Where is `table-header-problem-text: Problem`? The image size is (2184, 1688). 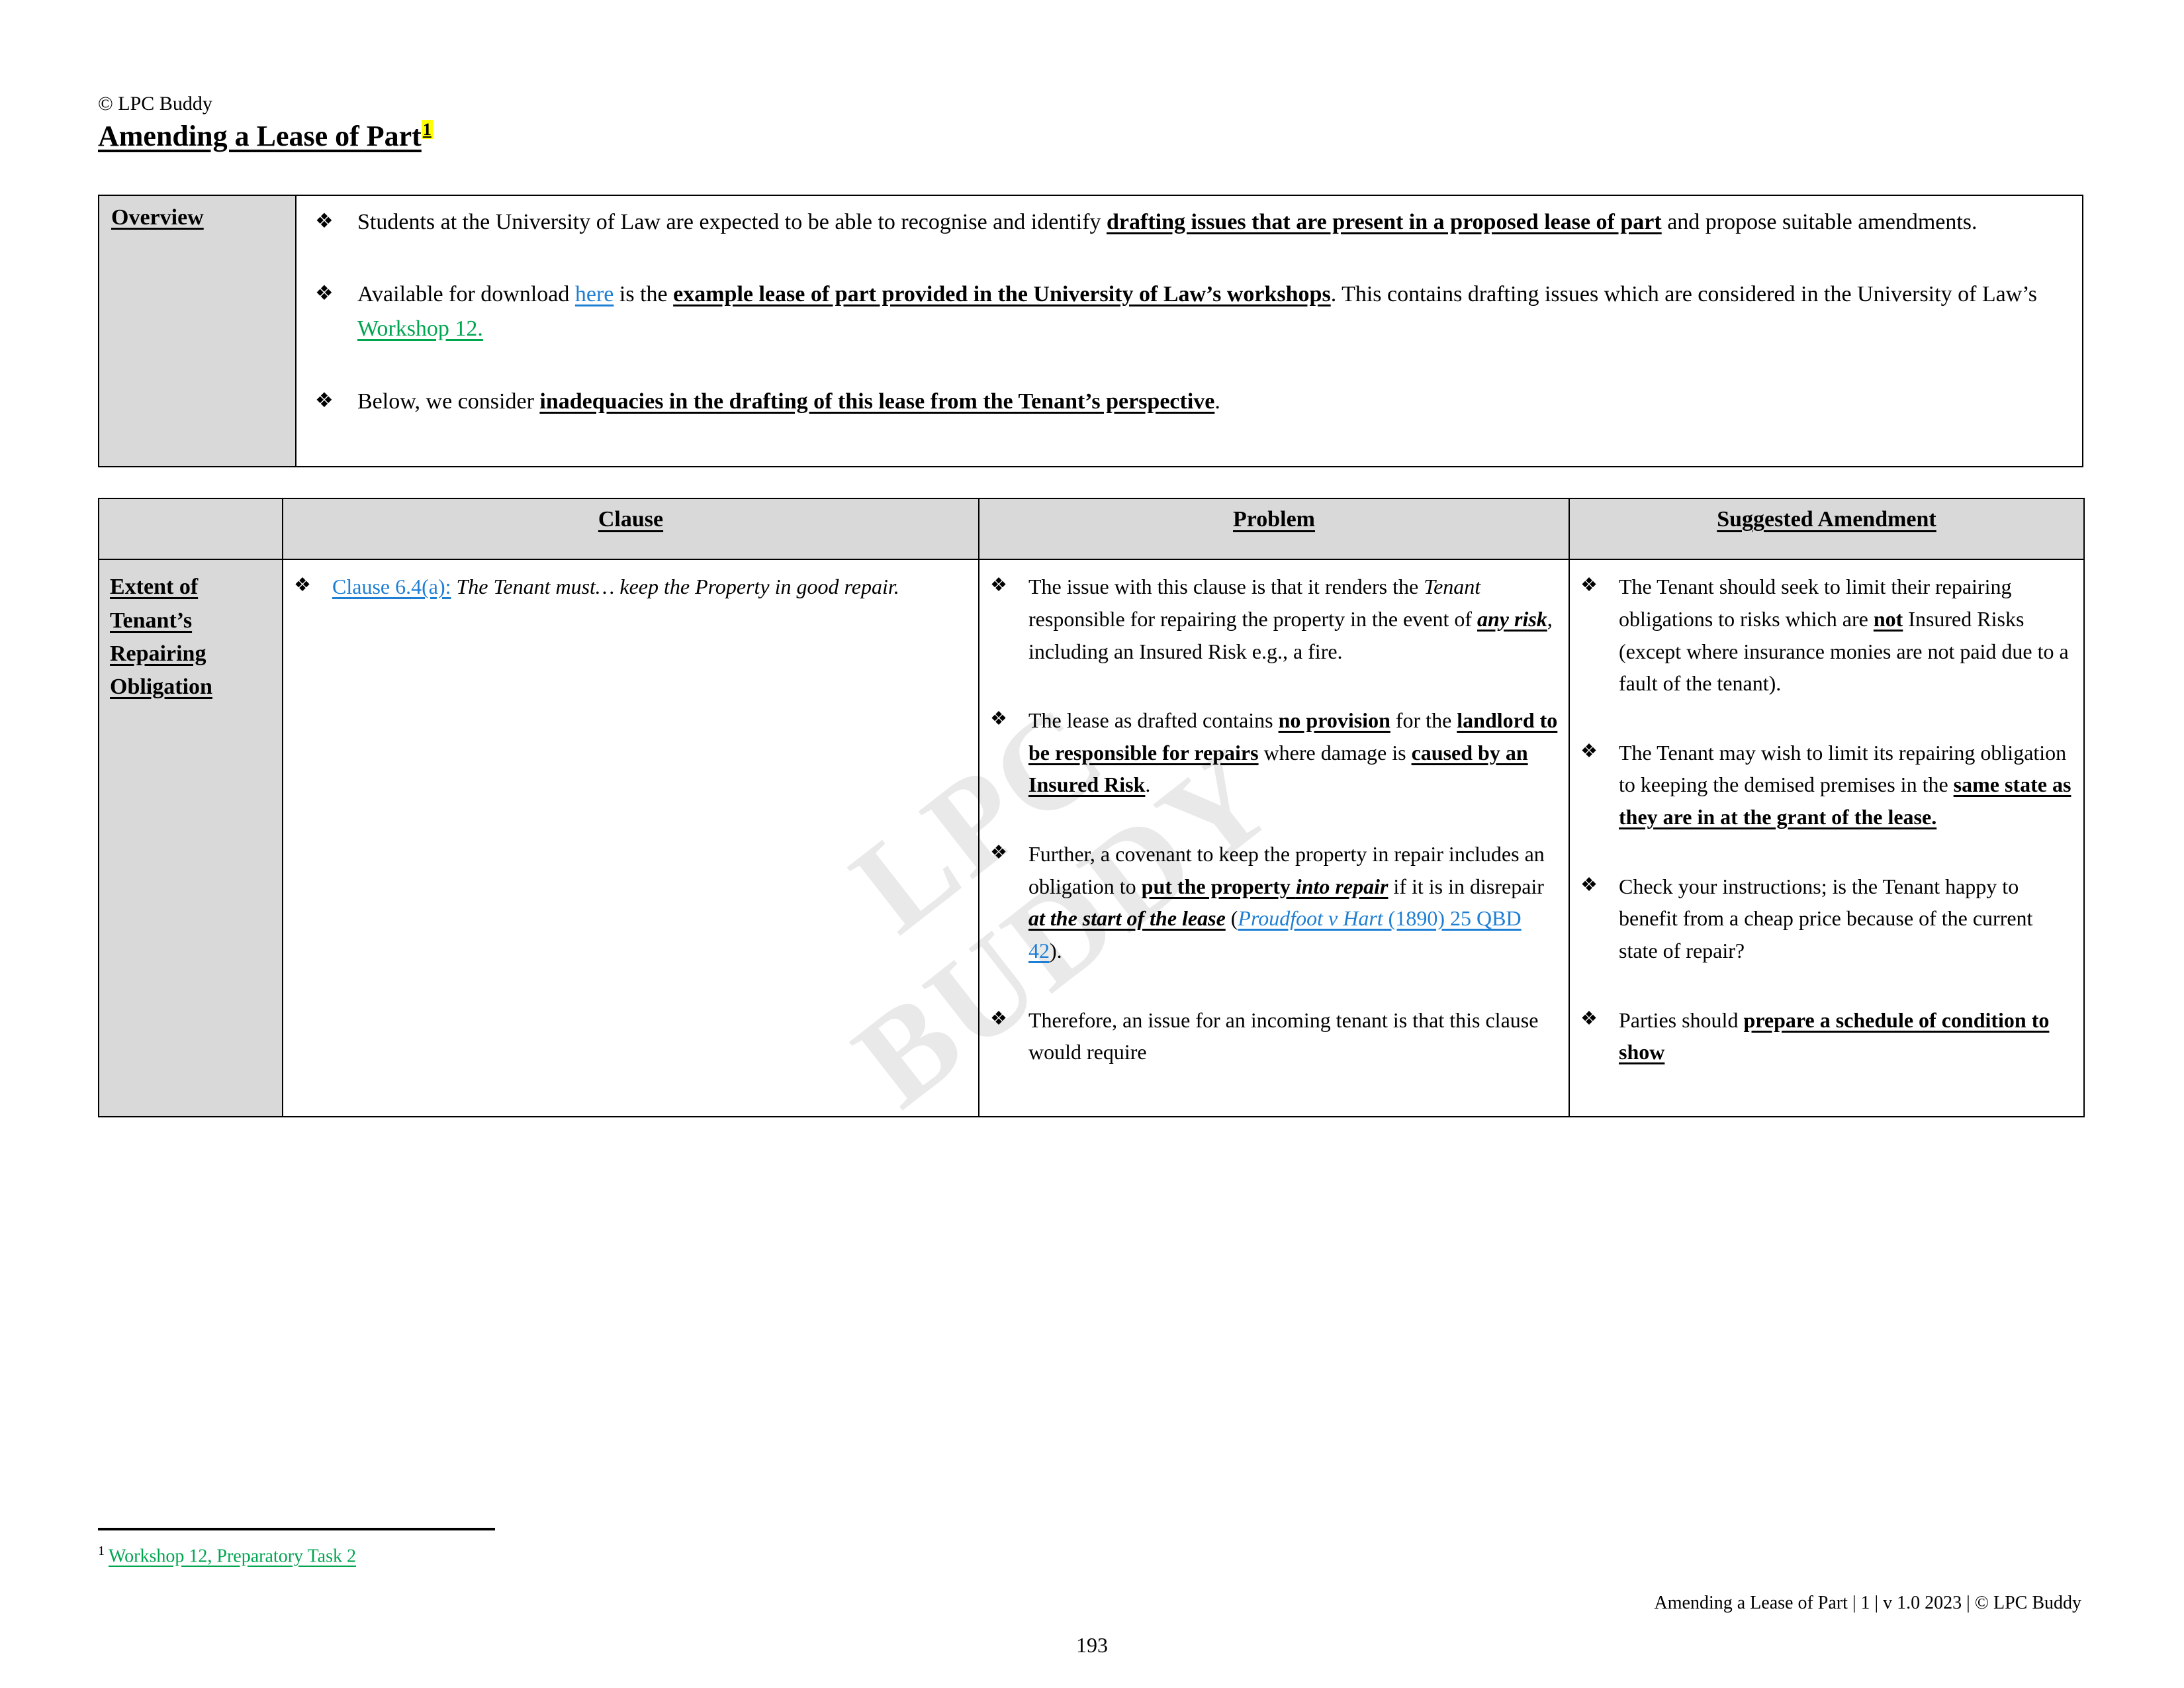
table-header-problem-text: Problem is located at coordinates (1273, 519).